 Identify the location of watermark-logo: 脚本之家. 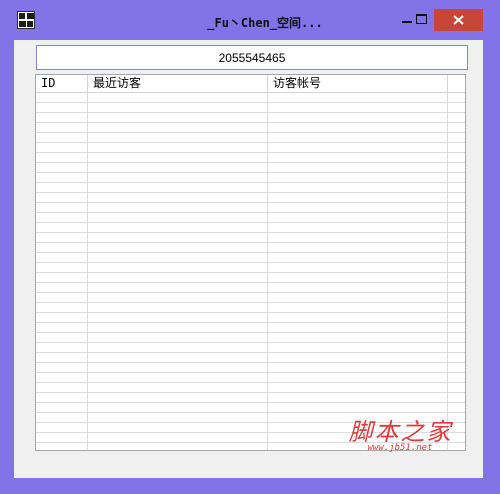
(400, 432).